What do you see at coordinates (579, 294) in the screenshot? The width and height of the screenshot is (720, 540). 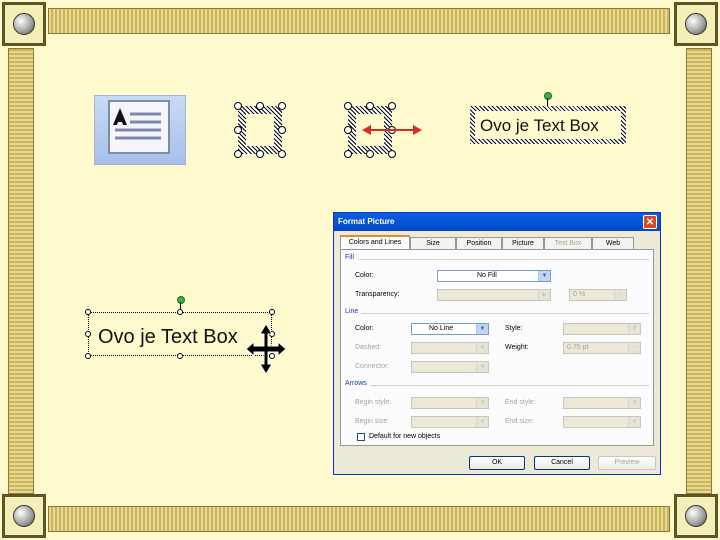 I see `transparency-value: 0 %` at bounding box center [579, 294].